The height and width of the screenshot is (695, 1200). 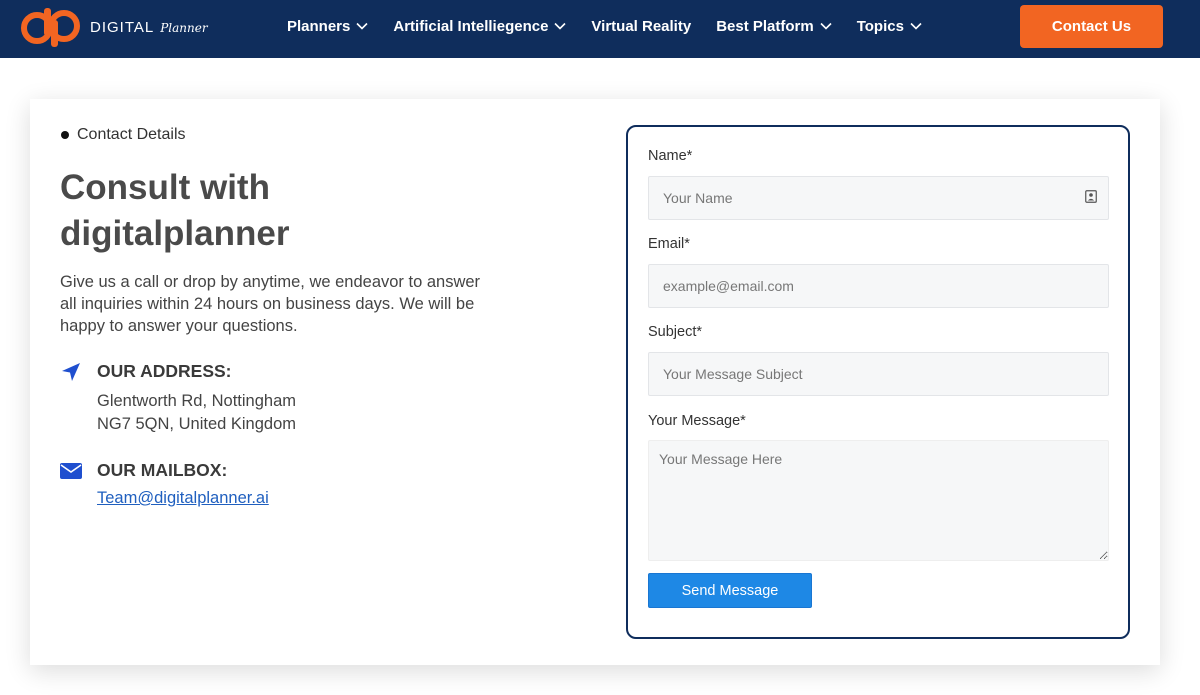 I want to click on brand-logo: DIGITAL Planner, so click(x=113, y=27).